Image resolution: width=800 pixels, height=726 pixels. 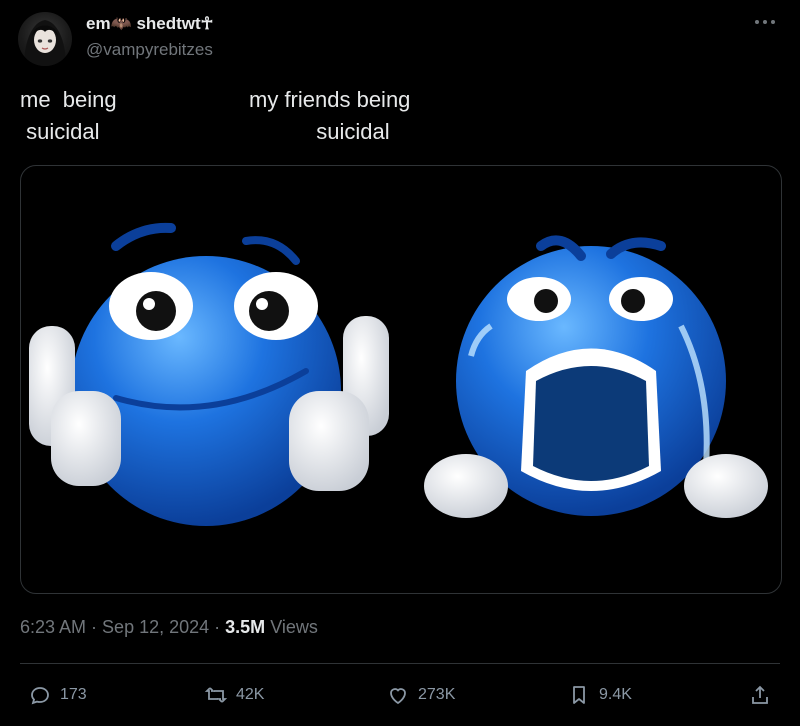 What do you see at coordinates (400, 663) in the screenshot?
I see `divider` at bounding box center [400, 663].